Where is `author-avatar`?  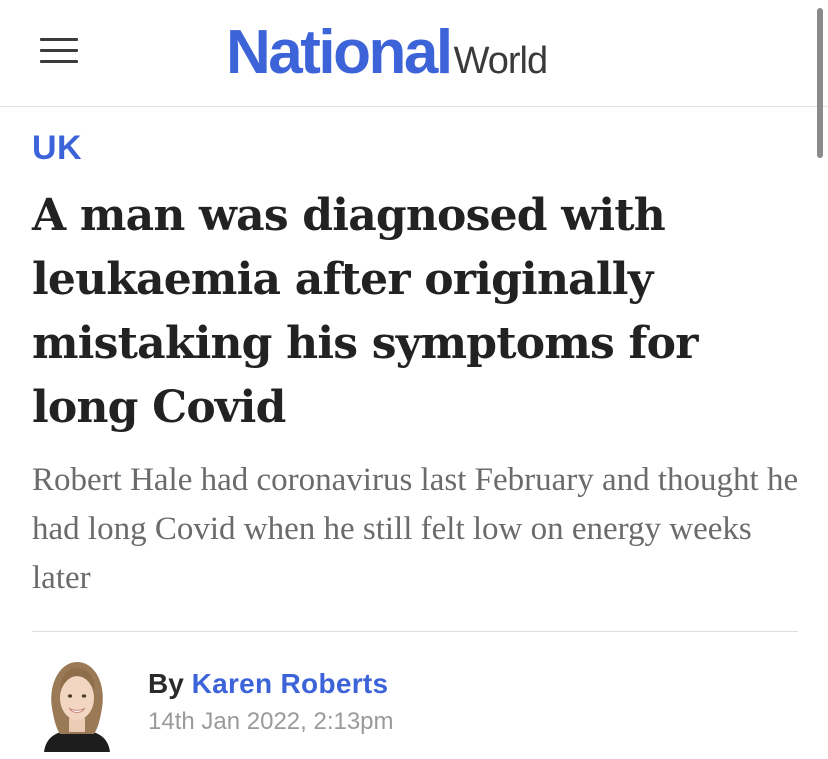
author-avatar is located at coordinates (77, 704).